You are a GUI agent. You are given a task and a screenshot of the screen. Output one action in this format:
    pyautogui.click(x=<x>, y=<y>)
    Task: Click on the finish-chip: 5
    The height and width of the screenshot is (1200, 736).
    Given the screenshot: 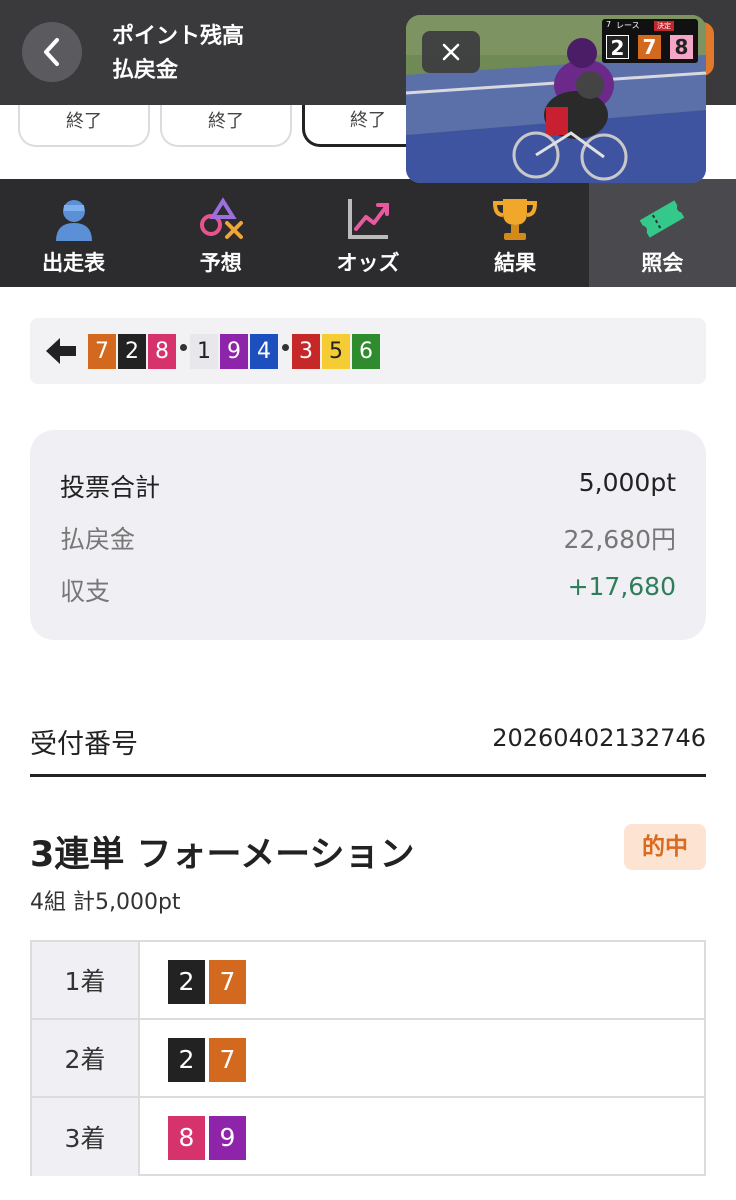 What is the action you would take?
    pyautogui.click(x=336, y=351)
    